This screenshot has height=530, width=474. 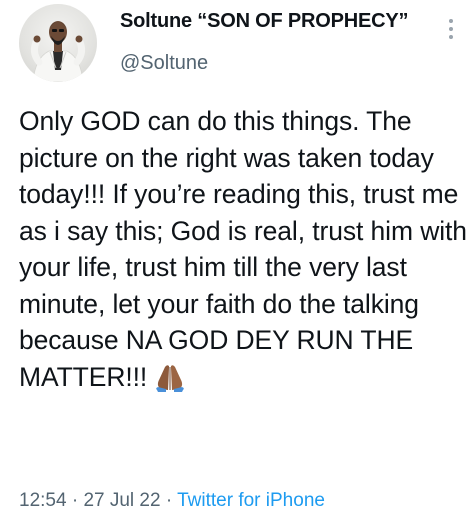 I want to click on display-name: Soltune “SON OF PROPHECY”, so click(x=264, y=21).